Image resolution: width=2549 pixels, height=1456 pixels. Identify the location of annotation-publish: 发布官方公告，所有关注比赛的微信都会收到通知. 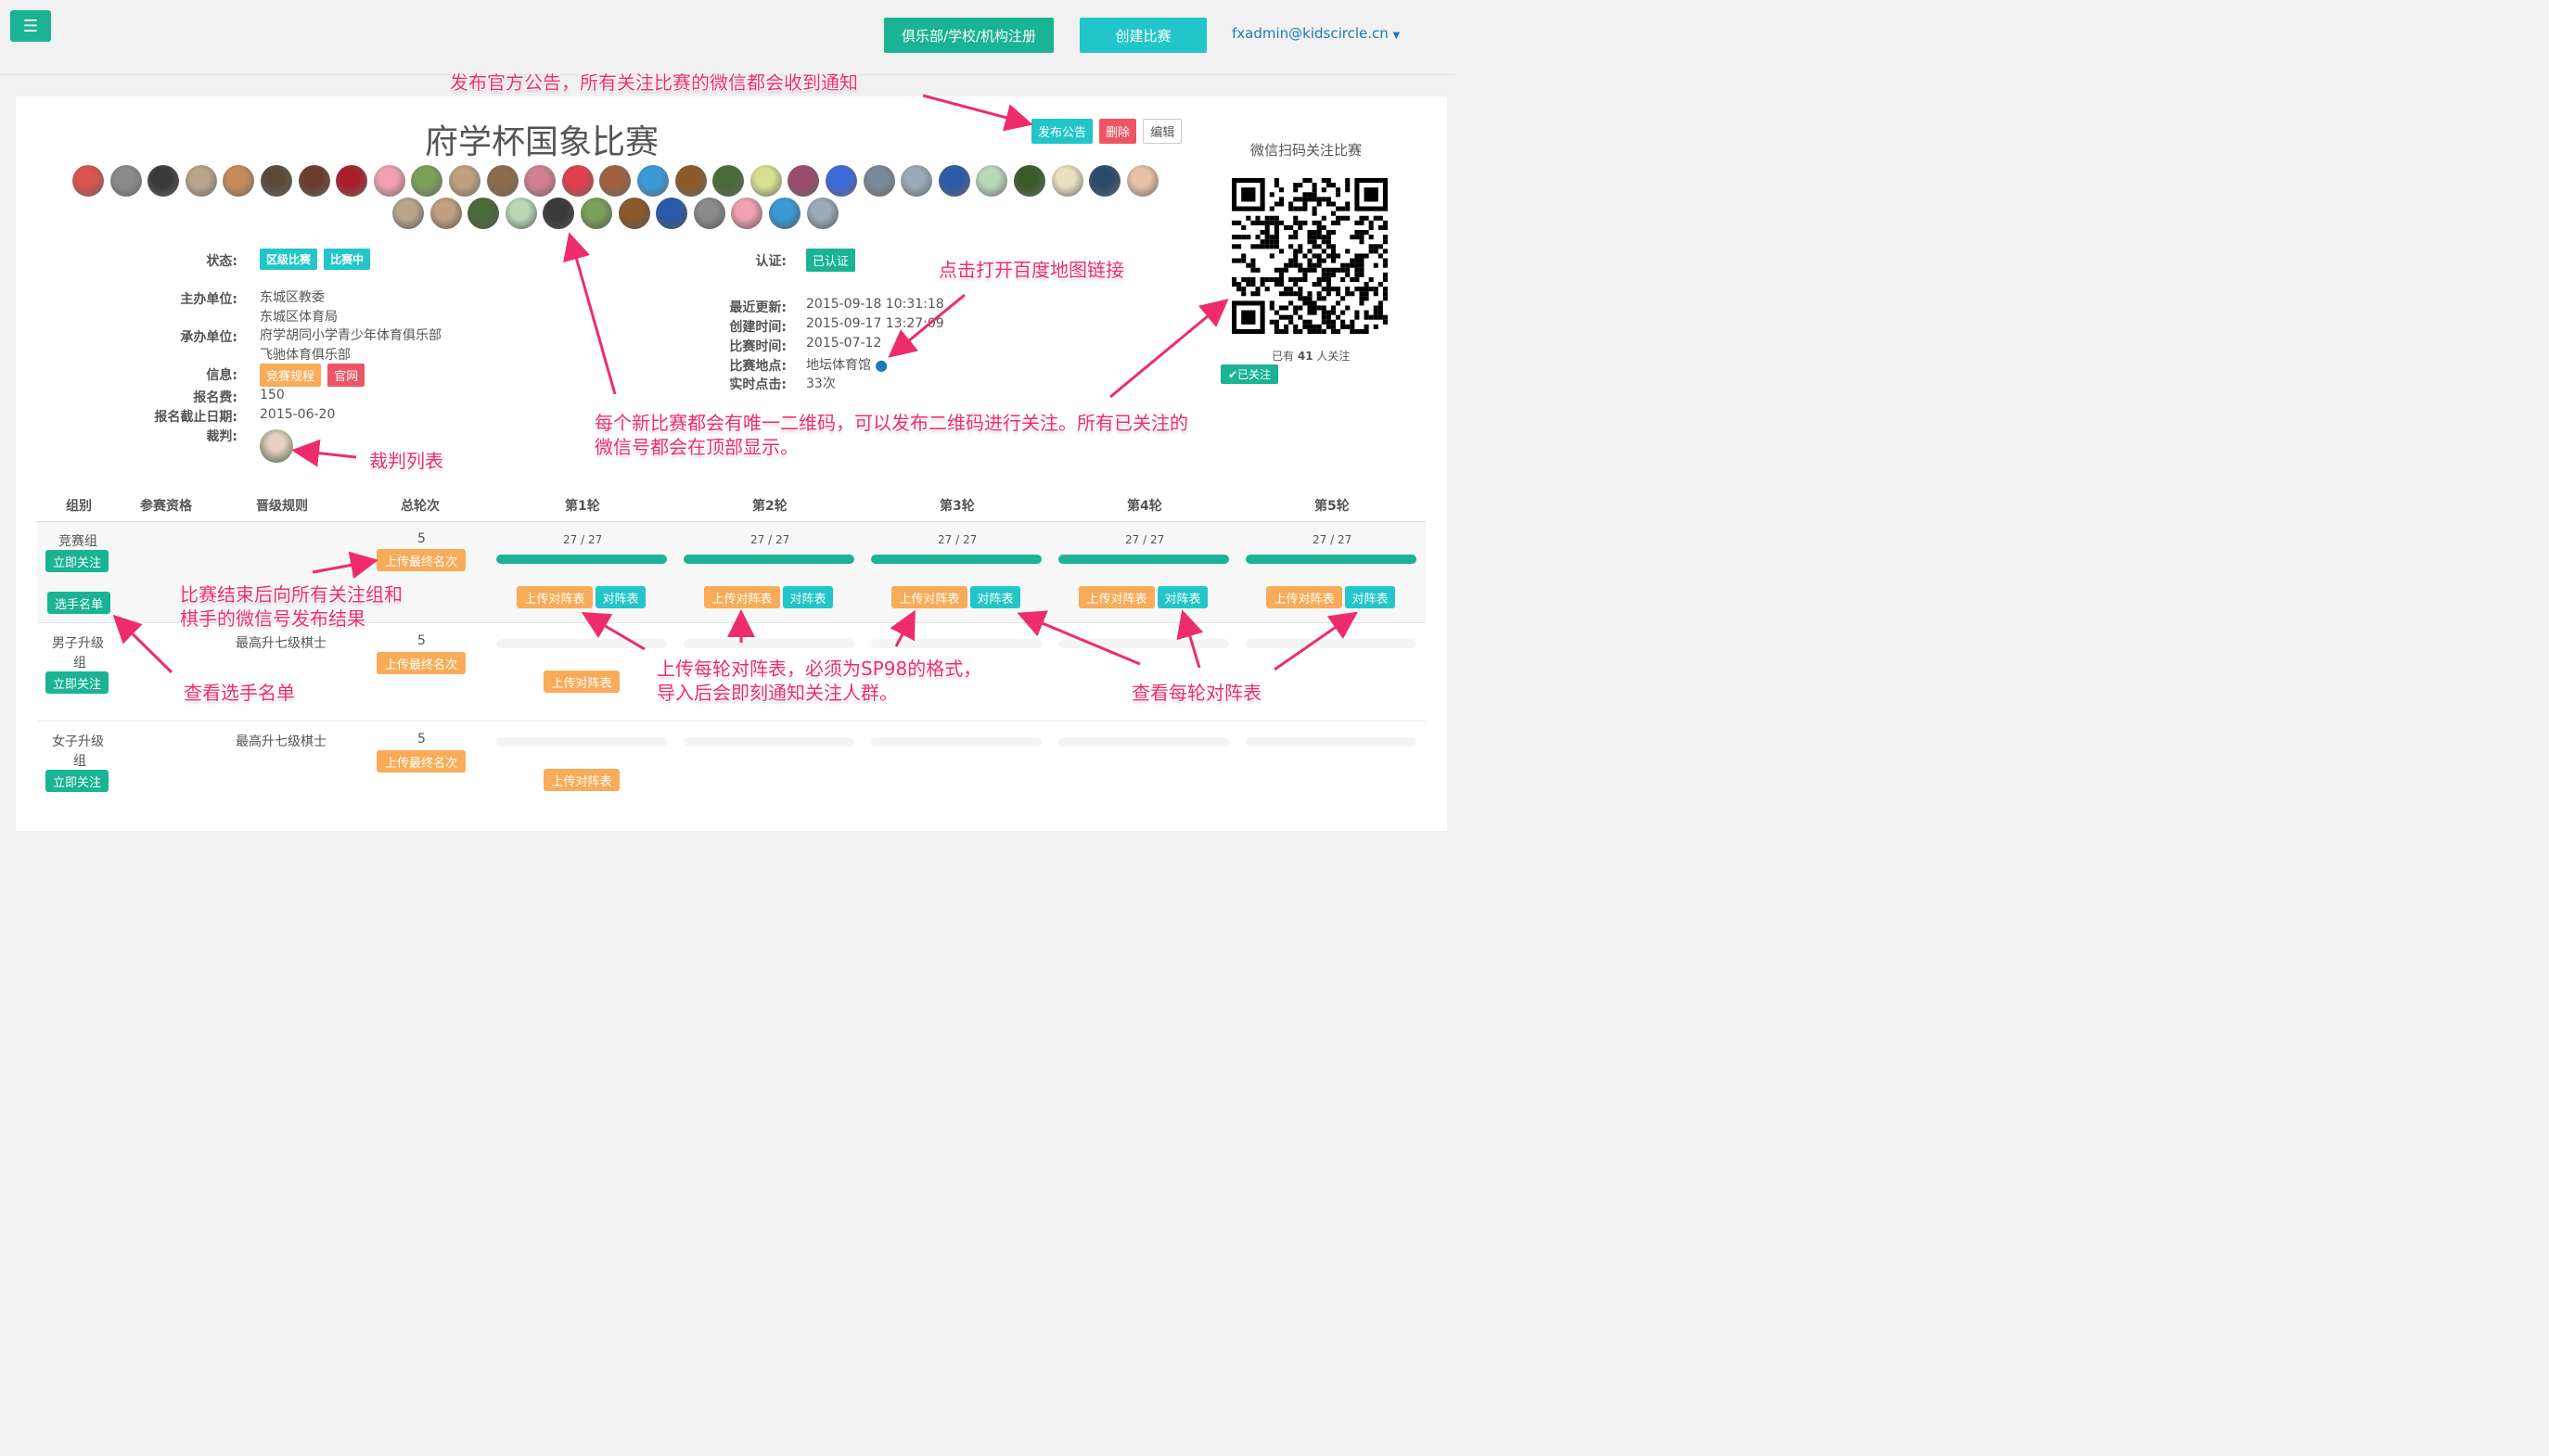
(654, 82).